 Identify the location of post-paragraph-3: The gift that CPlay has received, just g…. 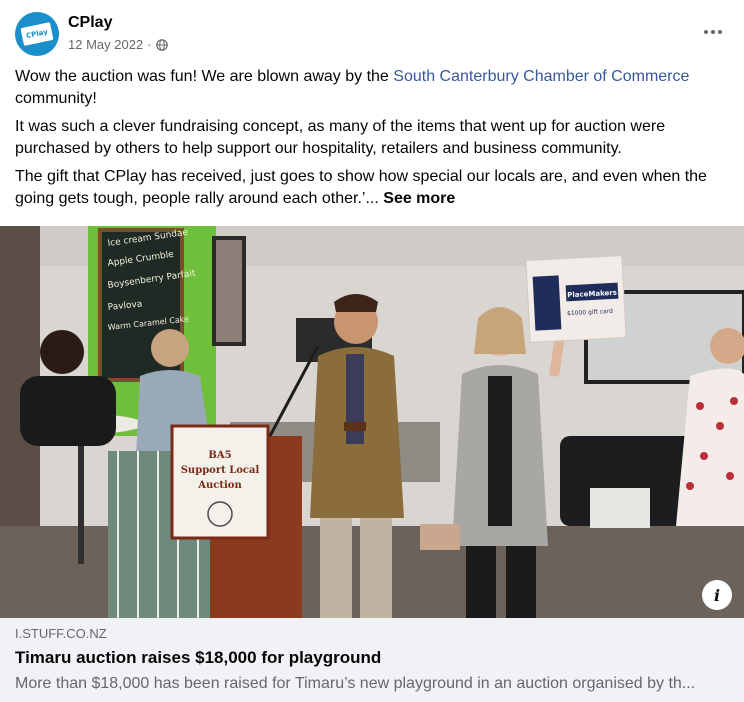
(361, 187).